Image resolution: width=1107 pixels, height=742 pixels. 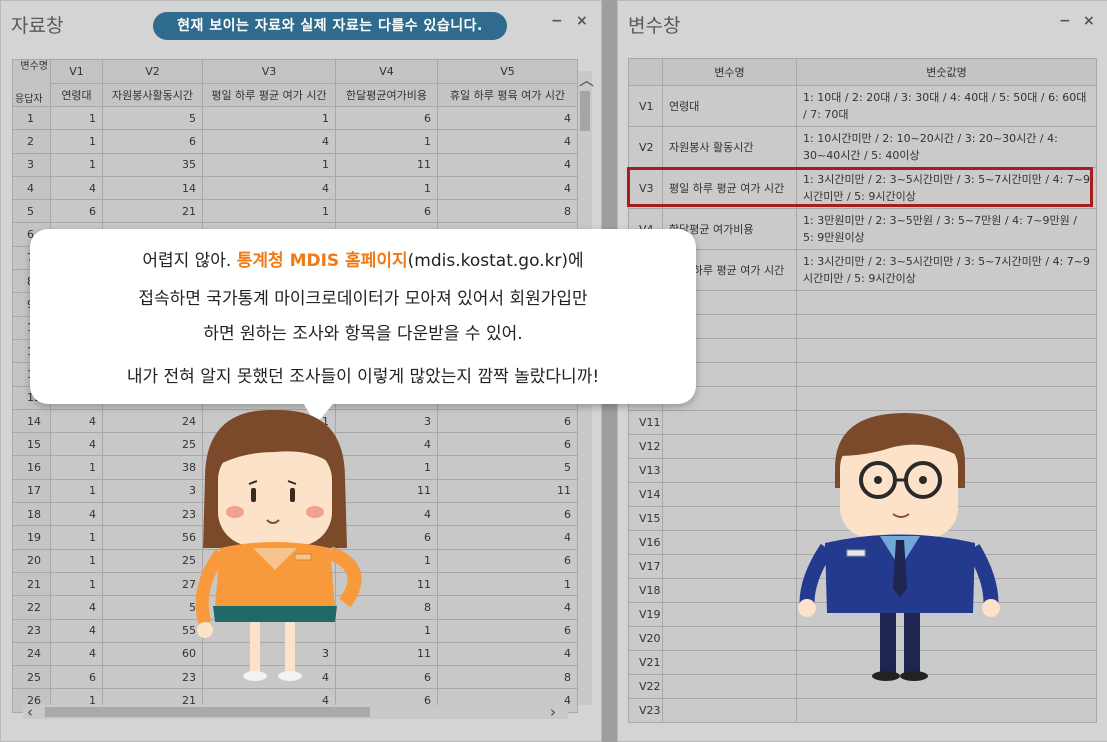 What do you see at coordinates (31, 630) in the screenshot?
I see `row-number-cell: 23` at bounding box center [31, 630].